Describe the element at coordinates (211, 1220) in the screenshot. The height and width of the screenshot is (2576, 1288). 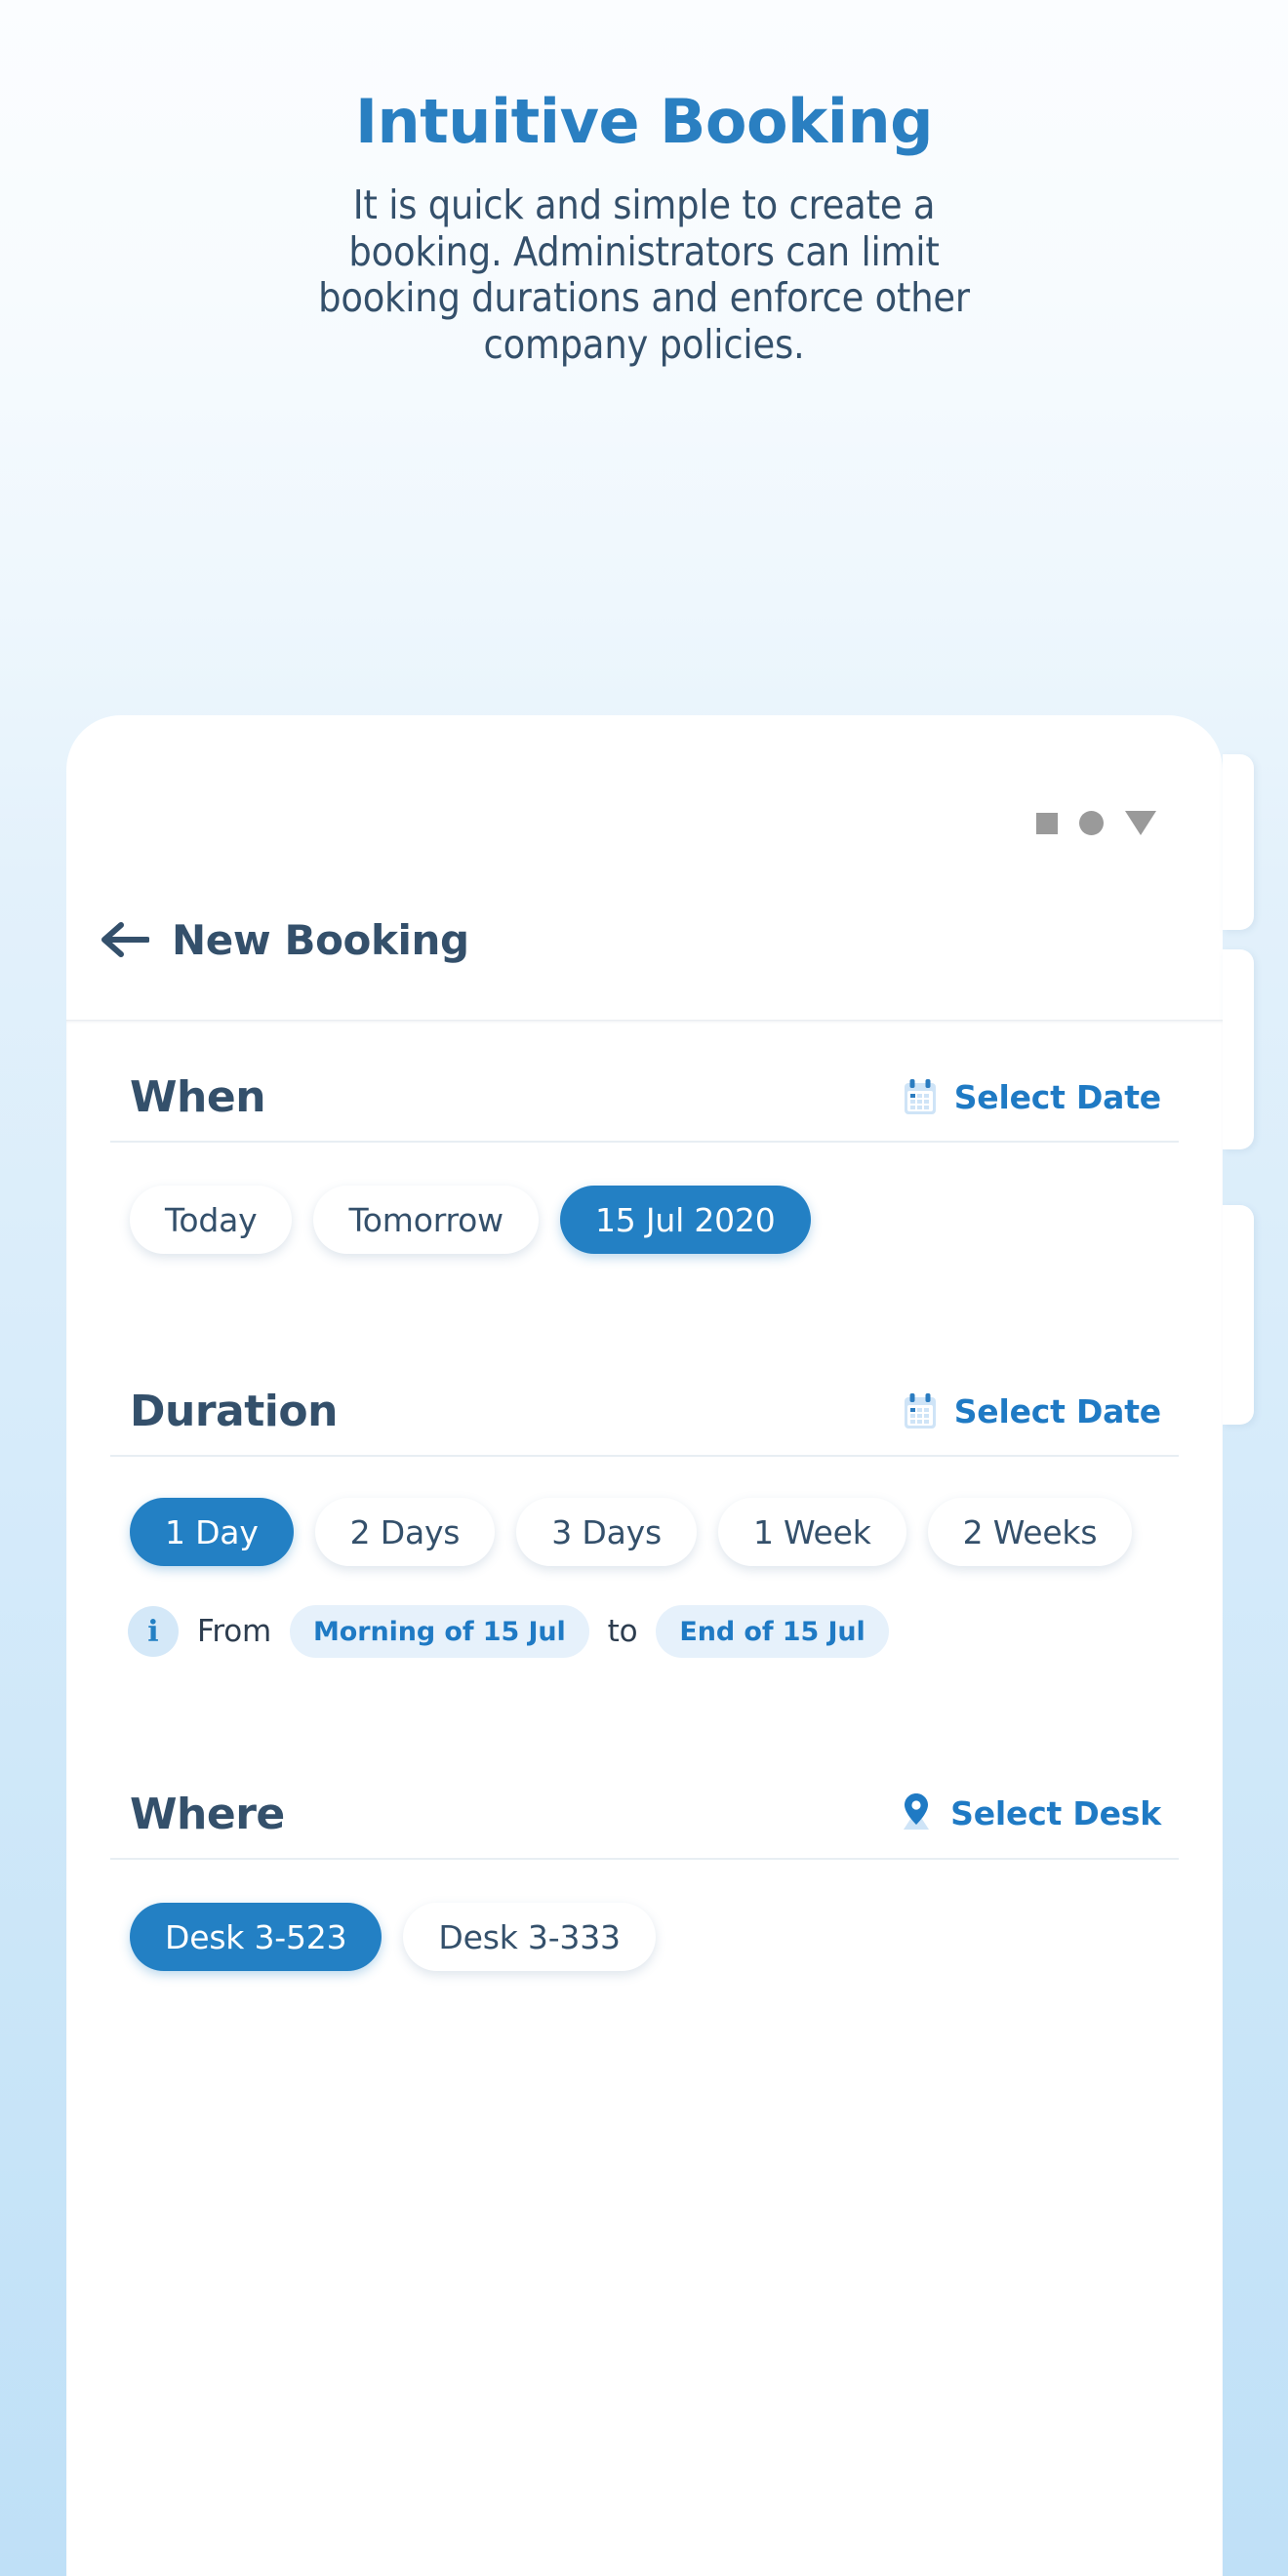
I see `chip-today: Today` at that location.